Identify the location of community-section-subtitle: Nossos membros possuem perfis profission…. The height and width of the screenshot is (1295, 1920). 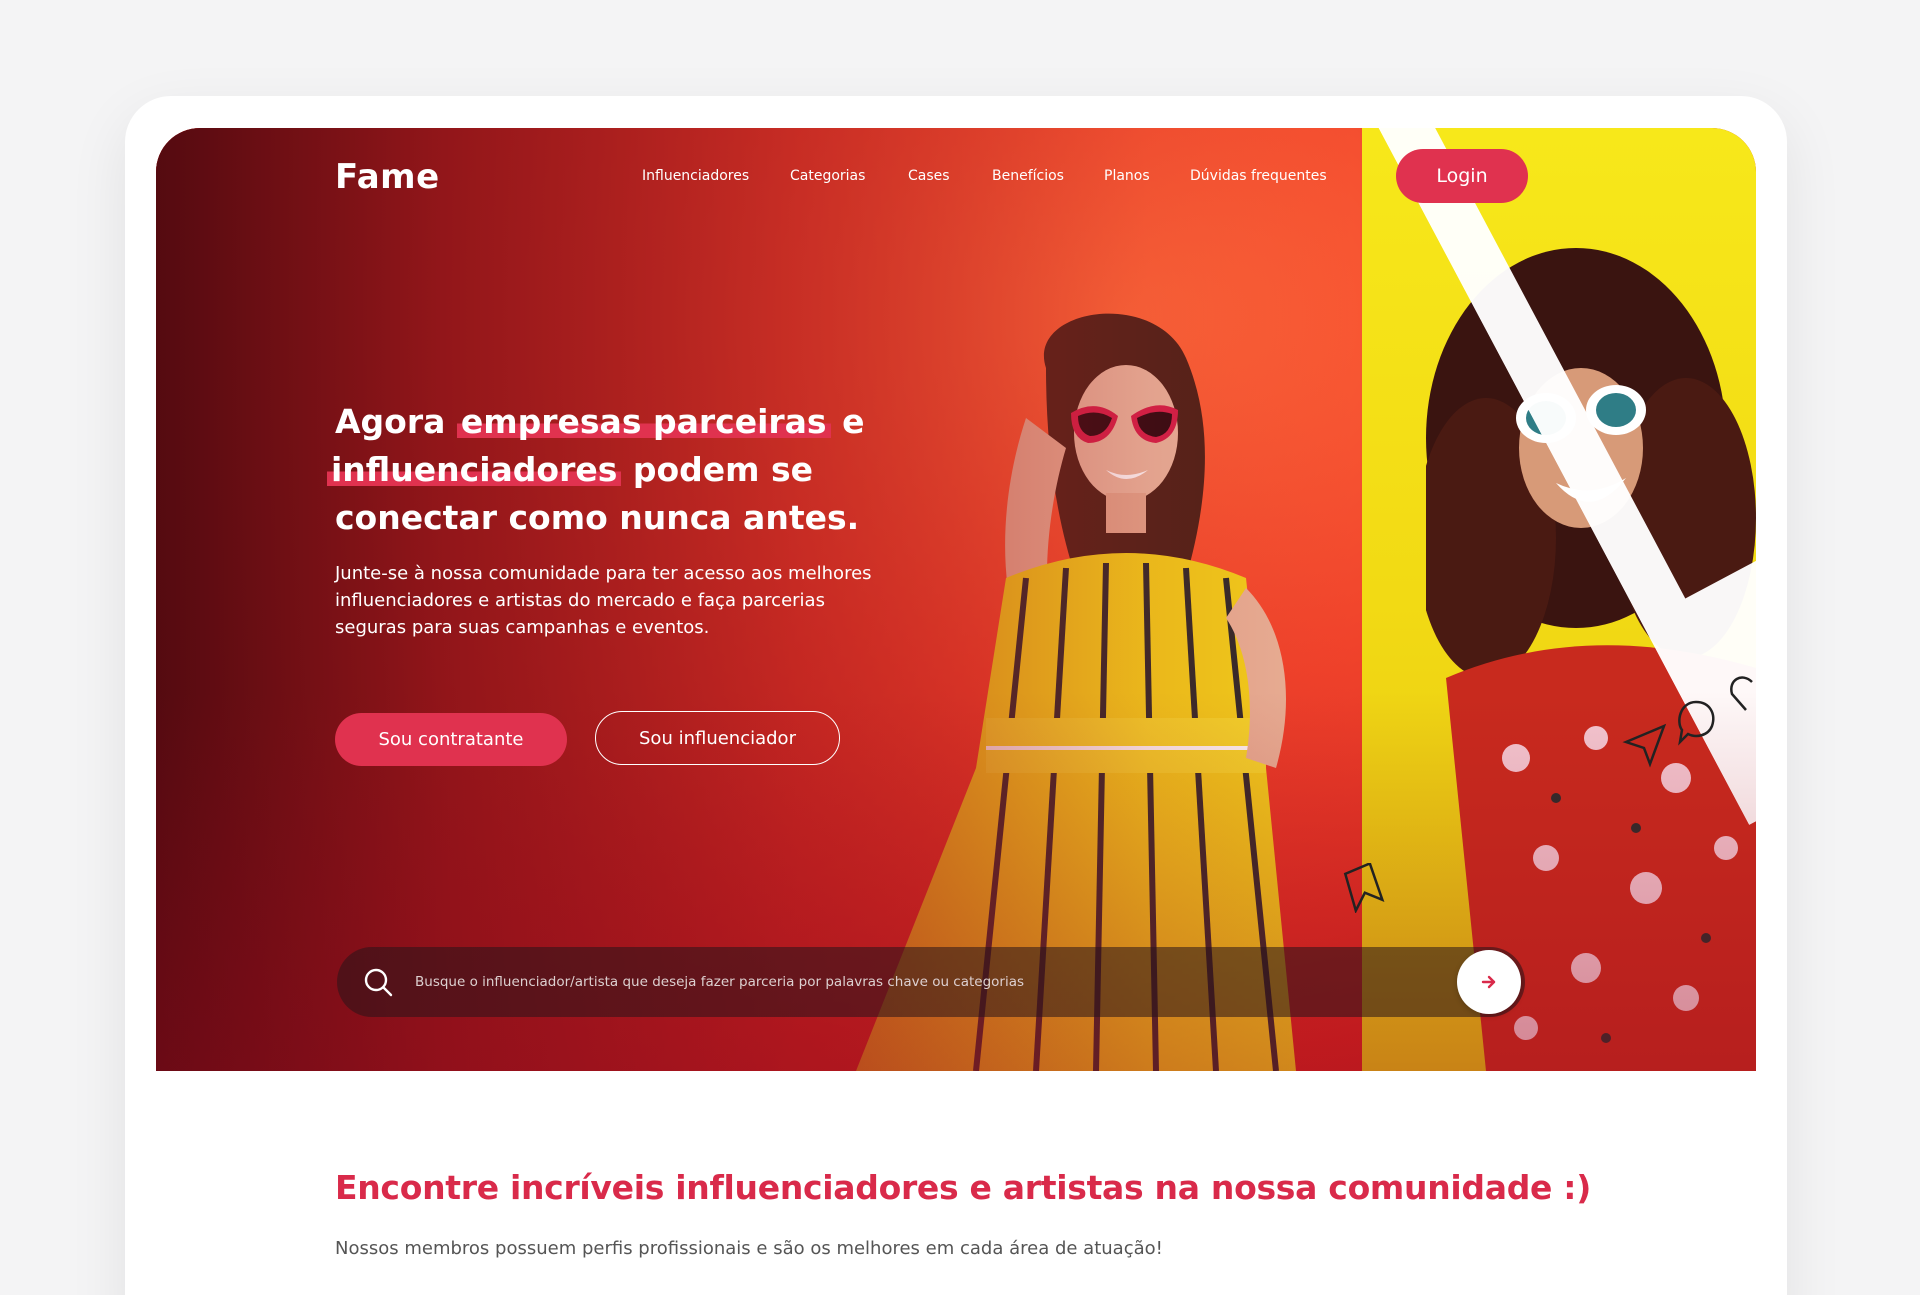
(749, 1248).